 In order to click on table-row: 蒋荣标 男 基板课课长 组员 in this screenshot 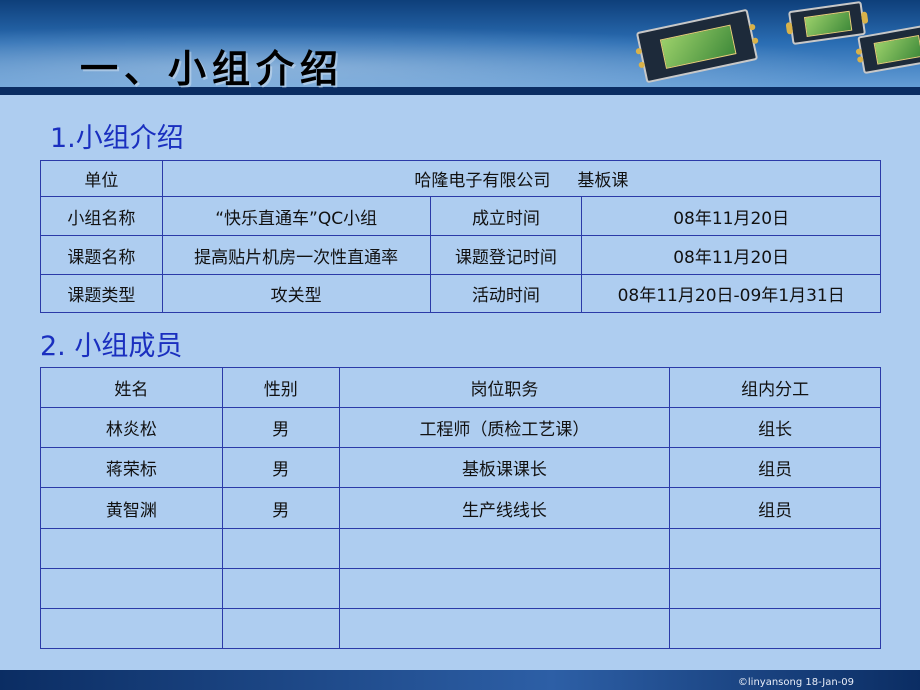, I will do `click(460, 467)`.